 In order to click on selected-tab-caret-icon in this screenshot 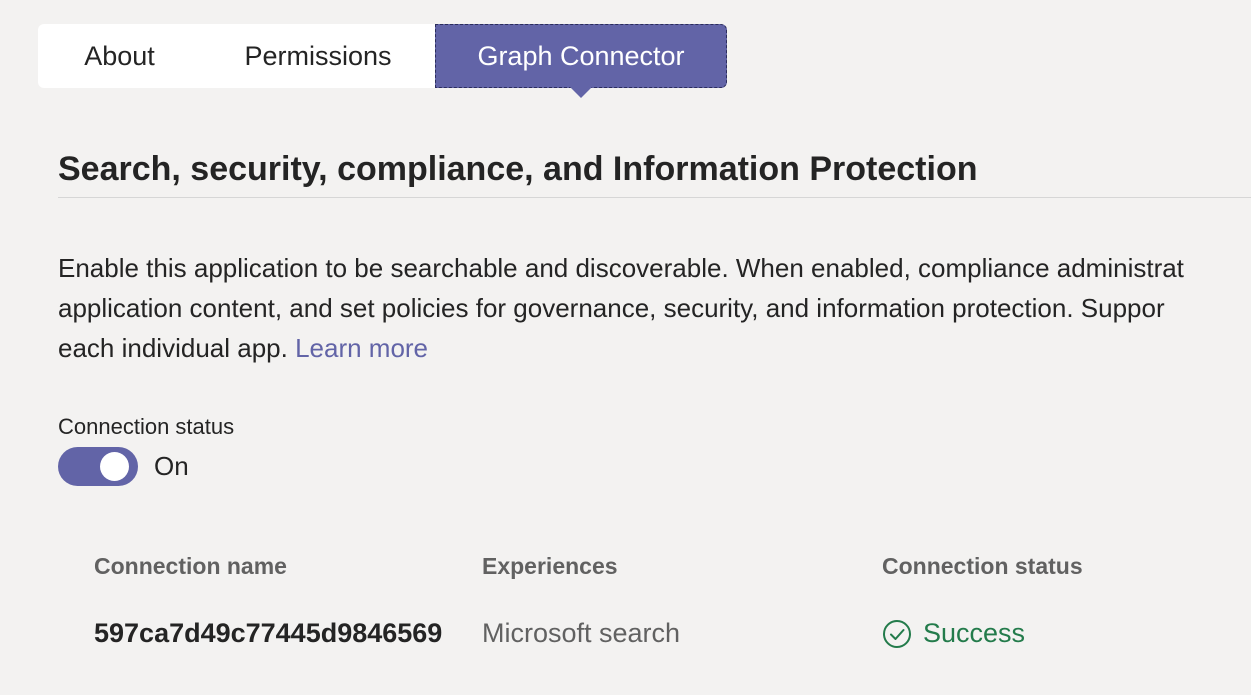, I will do `click(581, 92)`.